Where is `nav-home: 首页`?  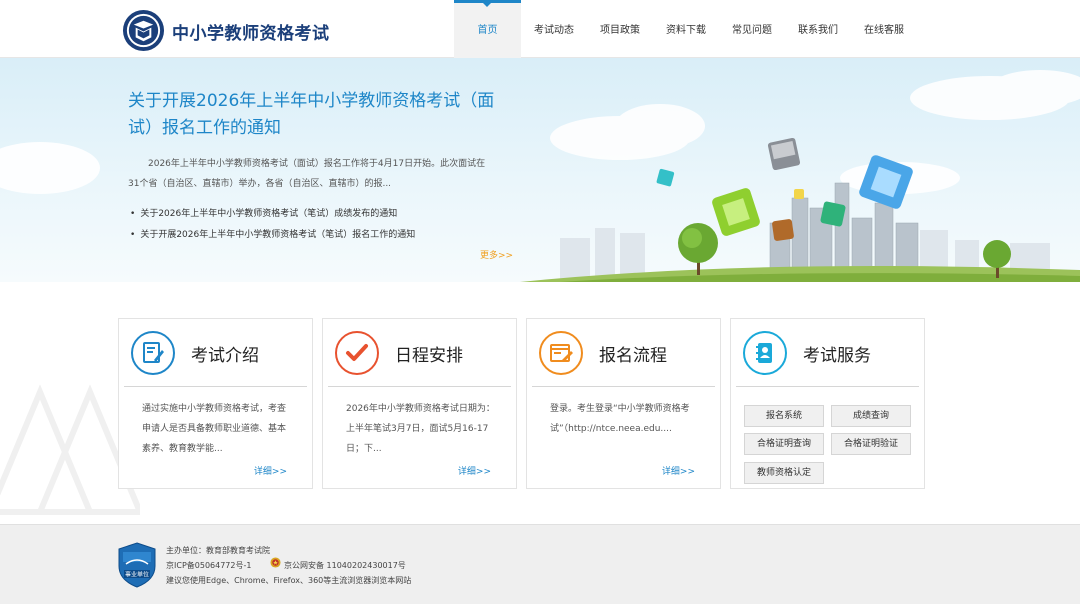
nav-home: 首页 is located at coordinates (487, 29).